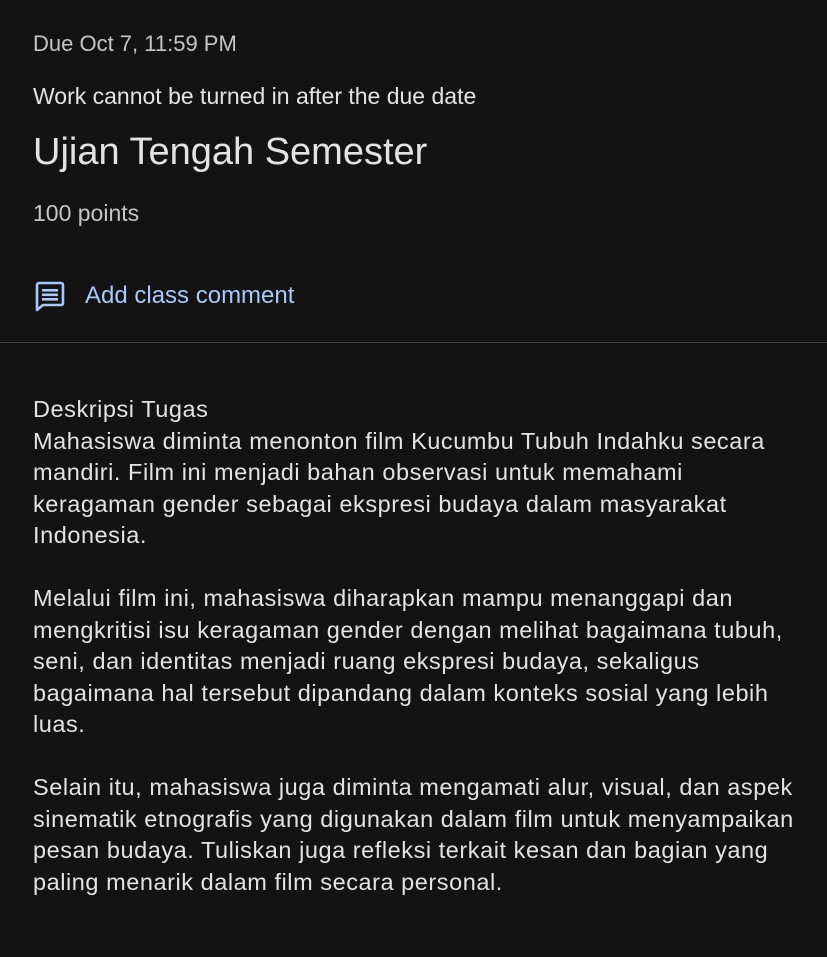 Image resolution: width=827 pixels, height=957 pixels. What do you see at coordinates (50, 296) in the screenshot?
I see `comment-icon` at bounding box center [50, 296].